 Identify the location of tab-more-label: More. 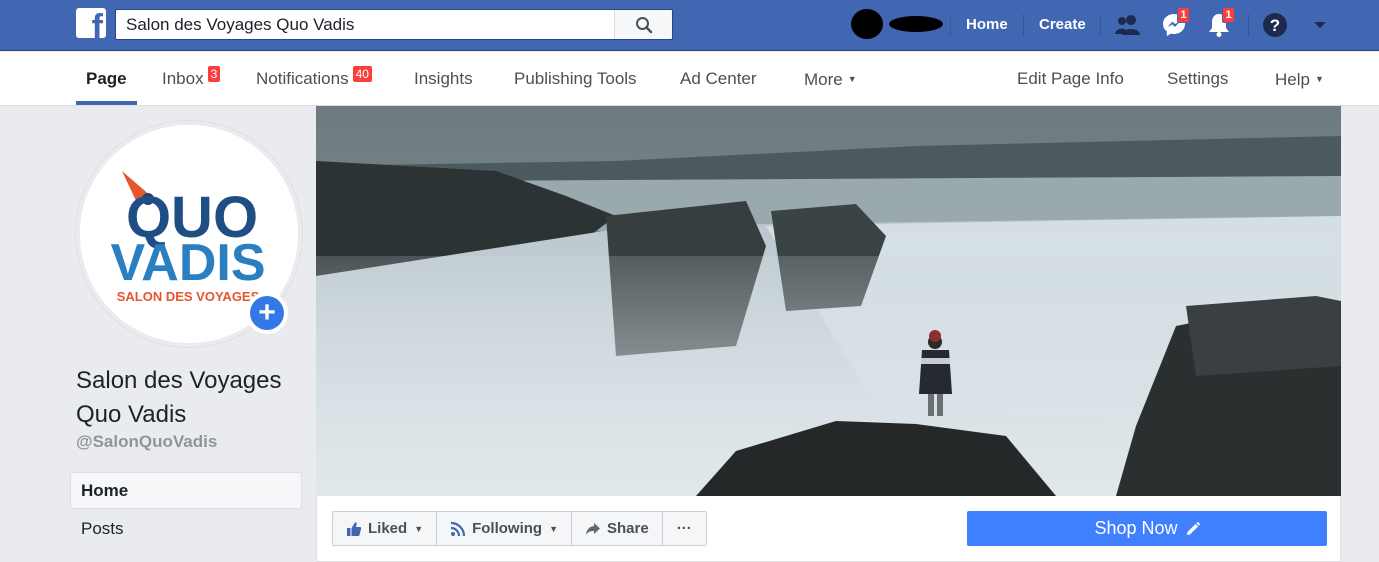
(823, 79).